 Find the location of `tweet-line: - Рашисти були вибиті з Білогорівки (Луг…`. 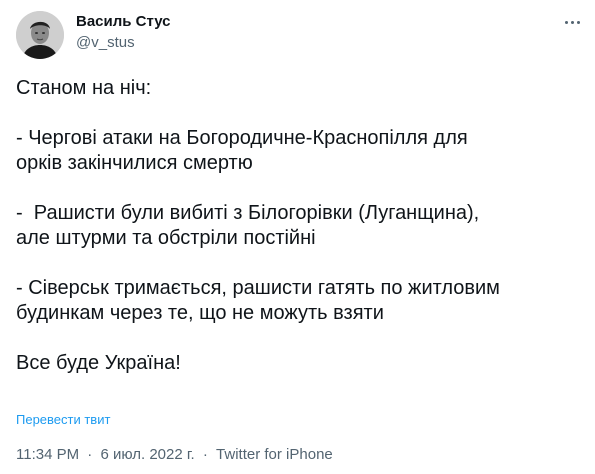

tweet-line: - Рашисти були вибиті з Білогорівки (Луг… is located at coordinates (248, 213).